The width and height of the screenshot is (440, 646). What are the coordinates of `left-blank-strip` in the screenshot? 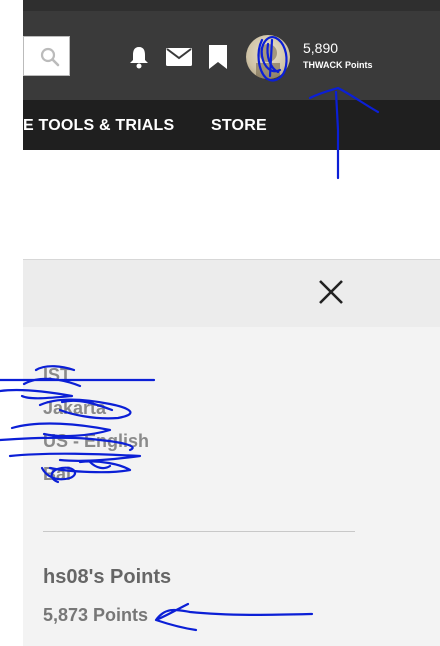 It's located at (11, 323).